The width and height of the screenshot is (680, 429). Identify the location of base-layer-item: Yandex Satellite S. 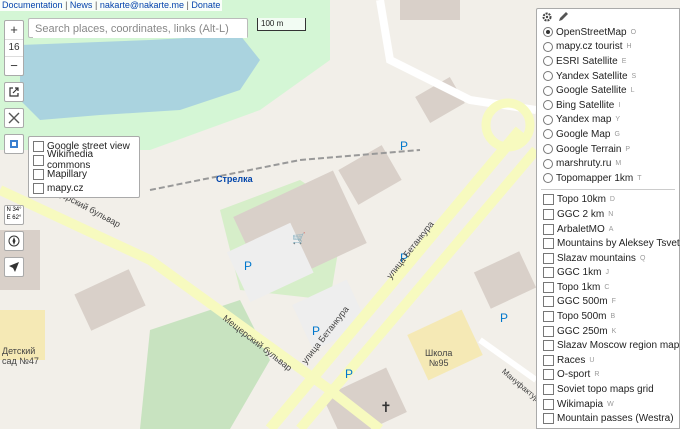
(608, 76).